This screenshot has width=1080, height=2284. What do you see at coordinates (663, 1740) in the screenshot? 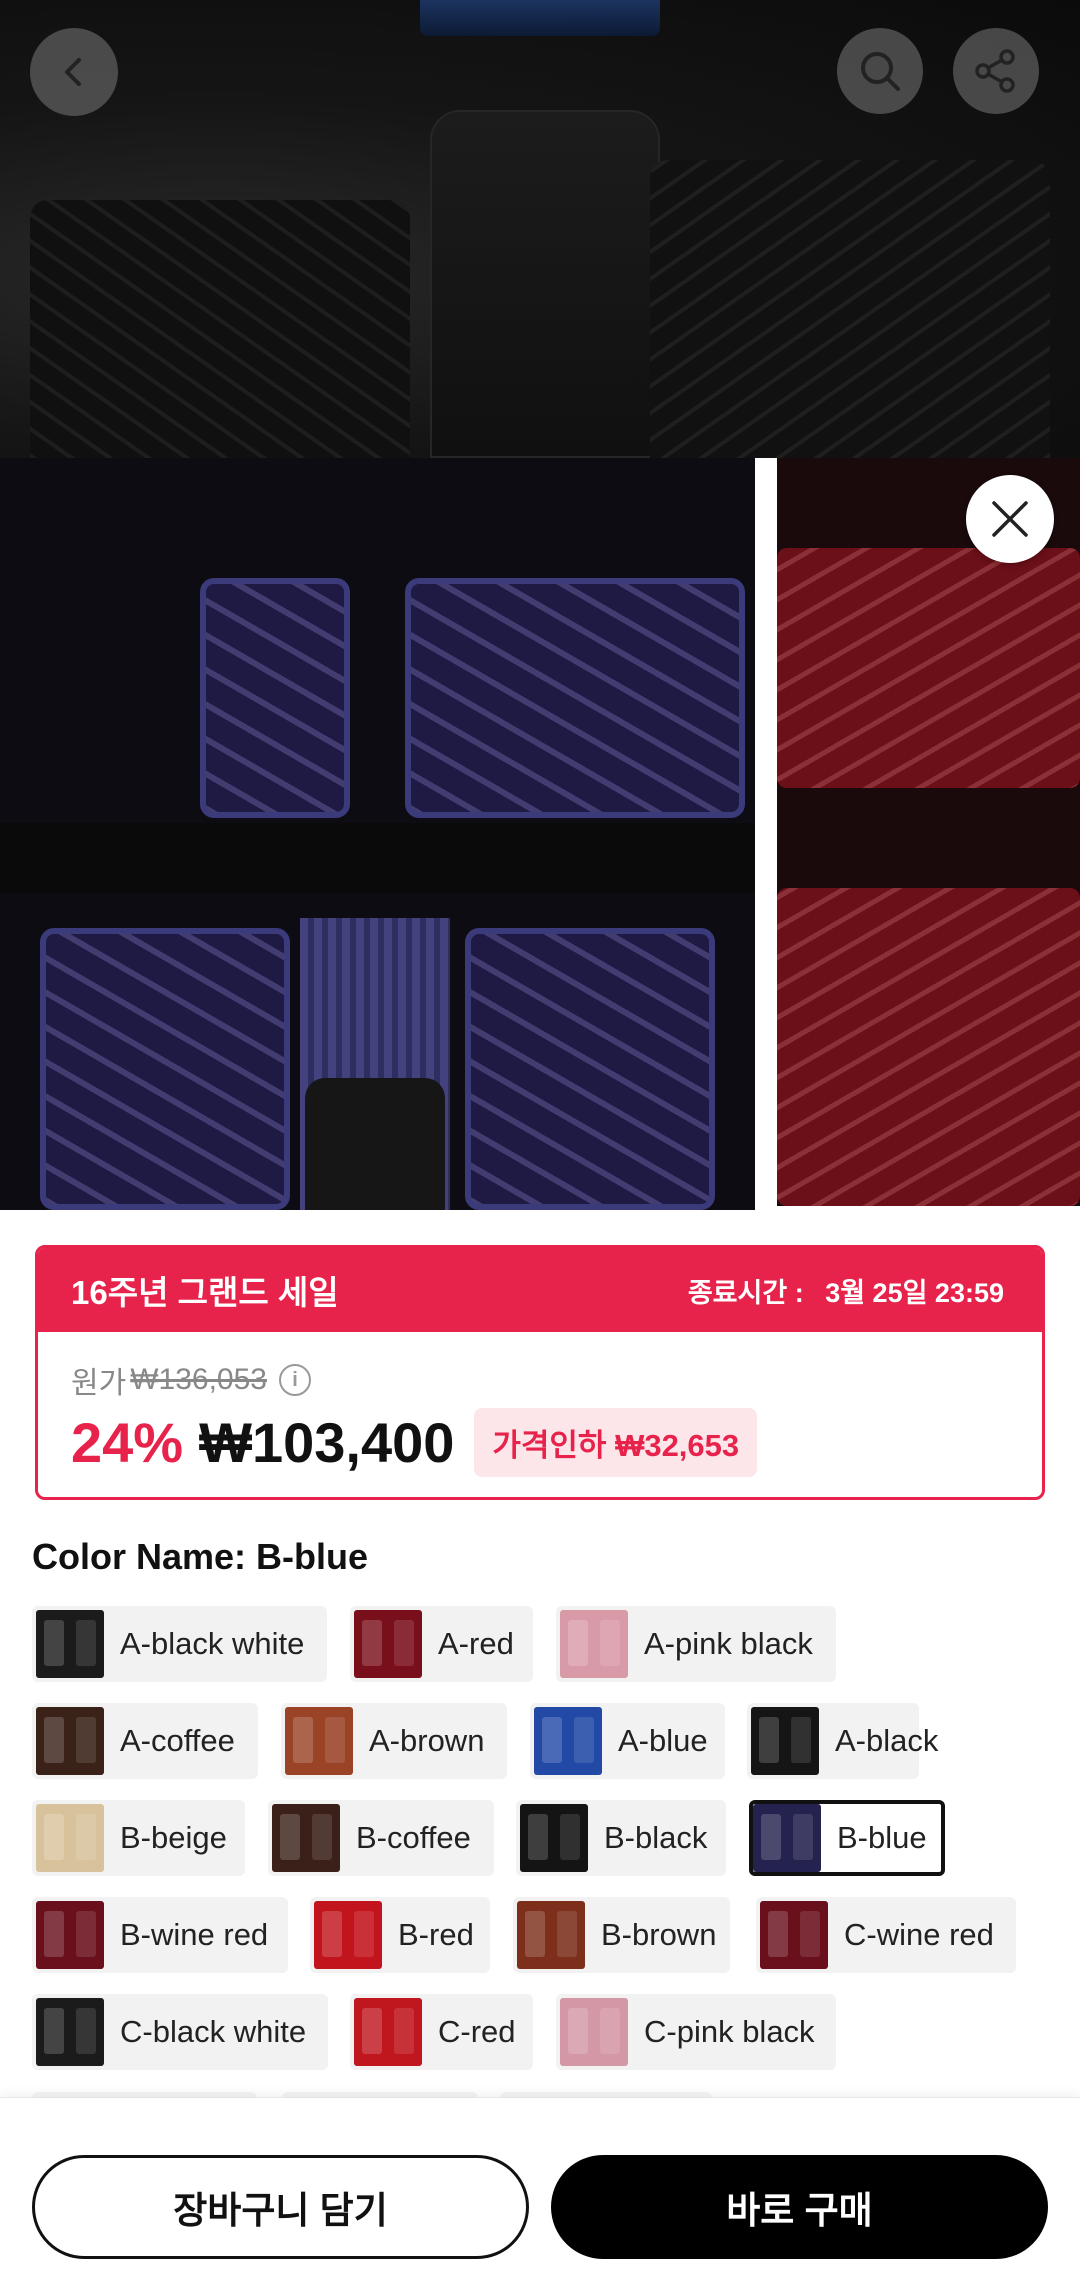
I see `color-option-label: A-blue` at bounding box center [663, 1740].